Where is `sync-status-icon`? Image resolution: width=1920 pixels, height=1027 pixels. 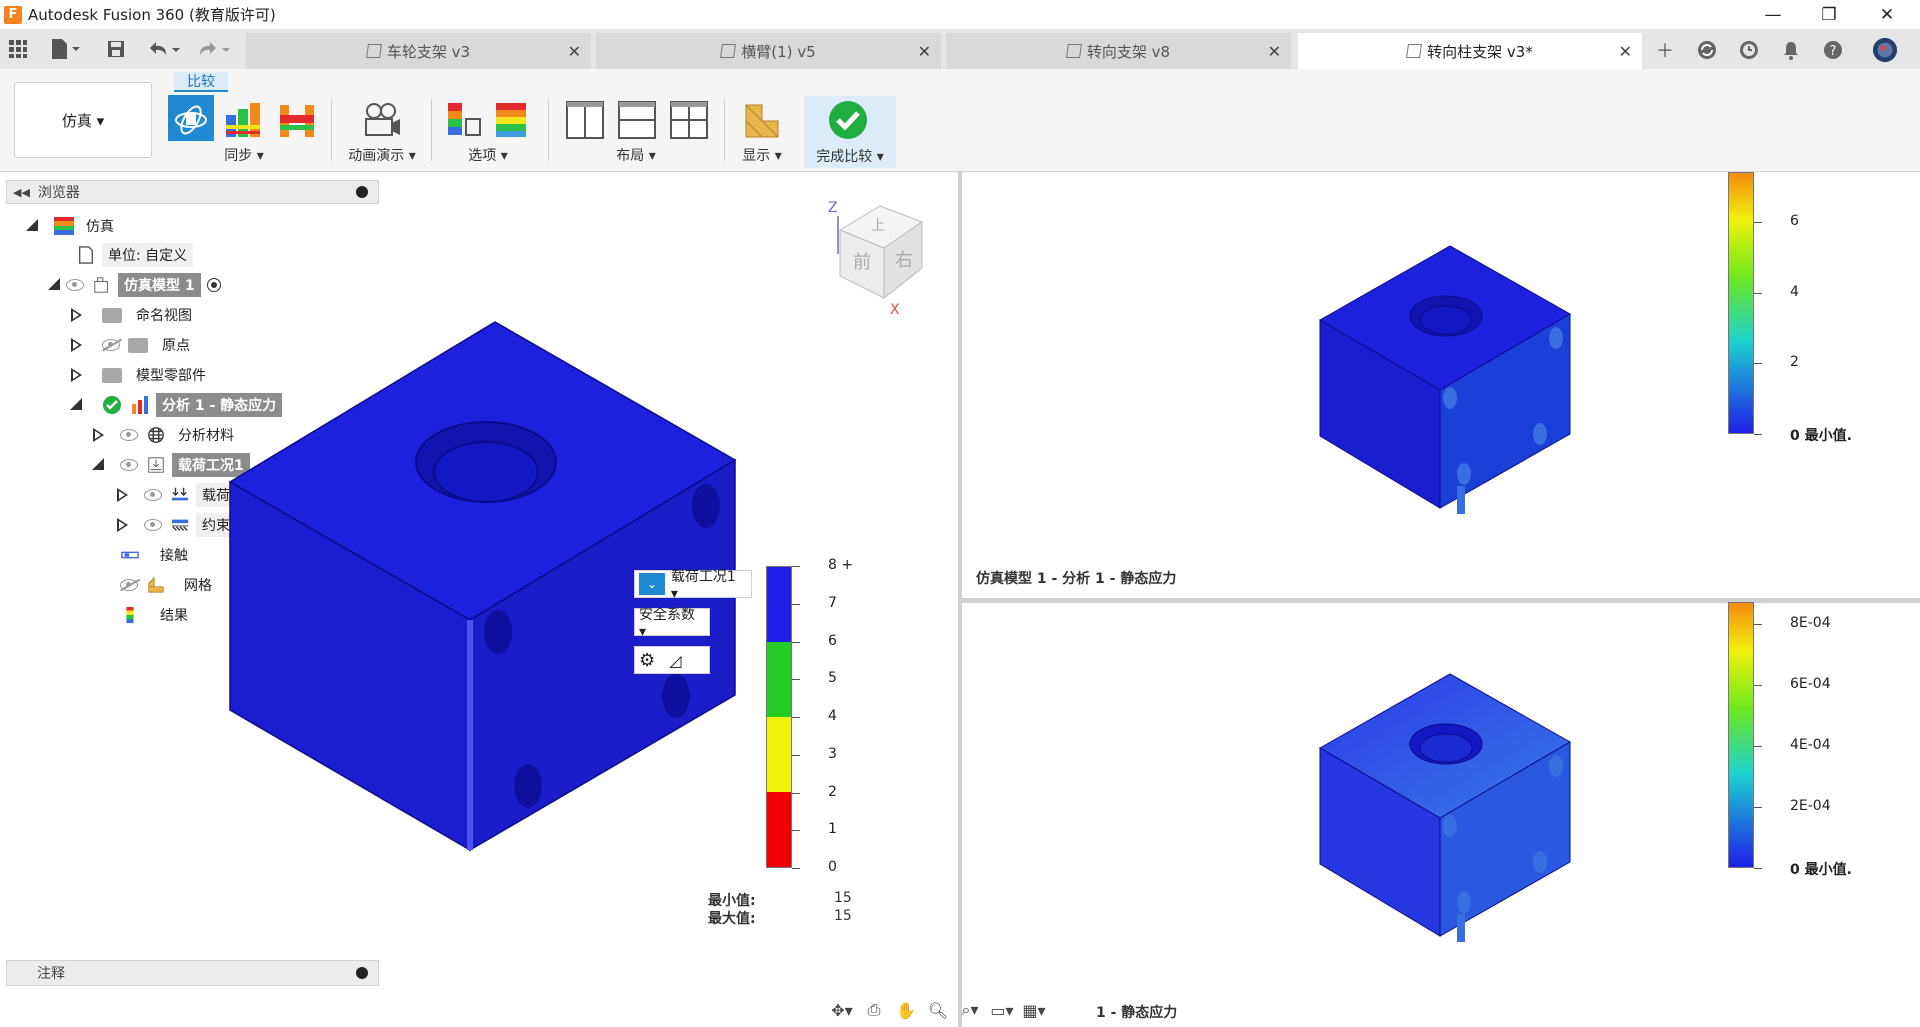
sync-status-icon is located at coordinates (1707, 50).